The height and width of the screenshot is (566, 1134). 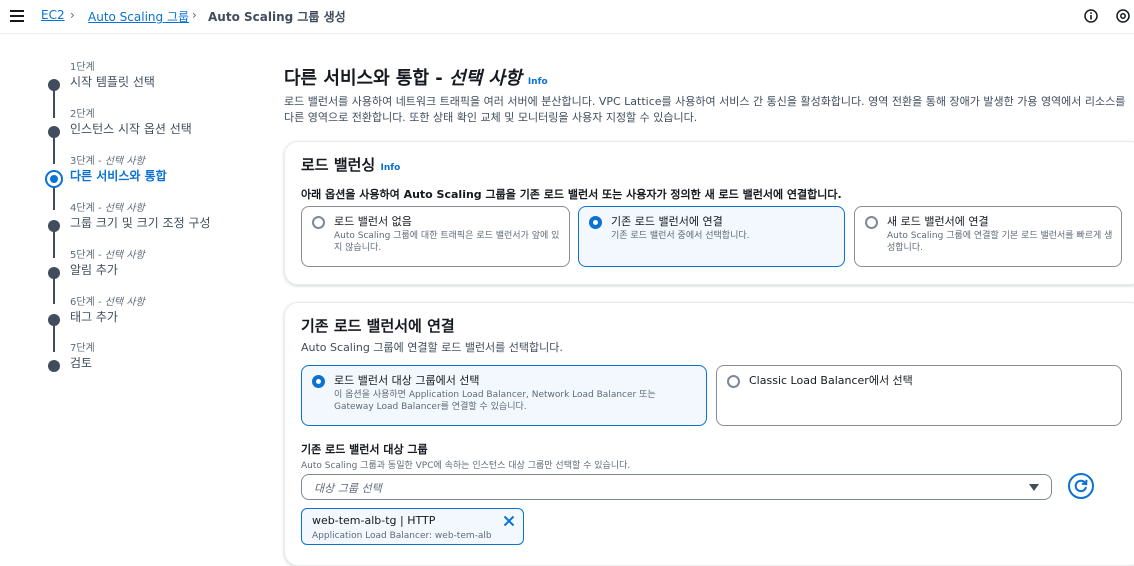 What do you see at coordinates (130, 268) in the screenshot?
I see `step-5: 5단계 - 선택 사항 알림 추가` at bounding box center [130, 268].